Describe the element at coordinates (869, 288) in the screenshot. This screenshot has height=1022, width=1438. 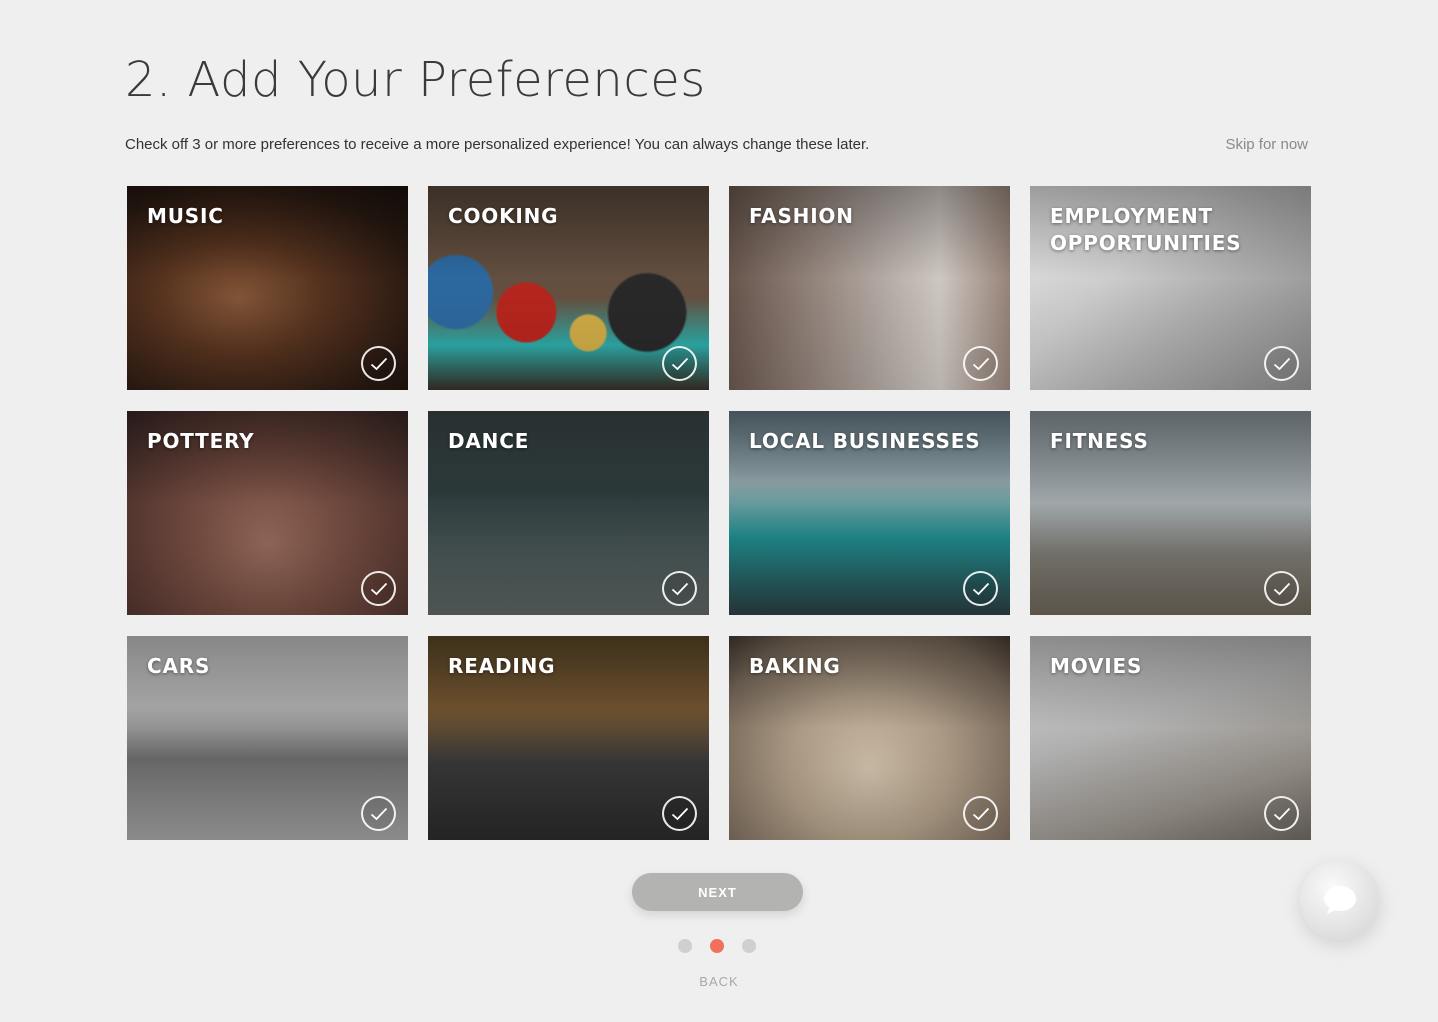
I see `preference-card-fashion: FASHION` at that location.